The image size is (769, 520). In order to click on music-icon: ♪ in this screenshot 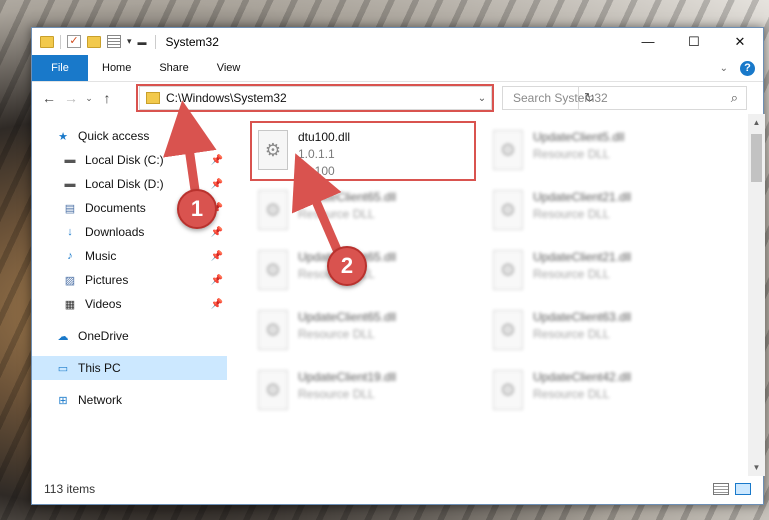, I will do `click(70, 256)`.